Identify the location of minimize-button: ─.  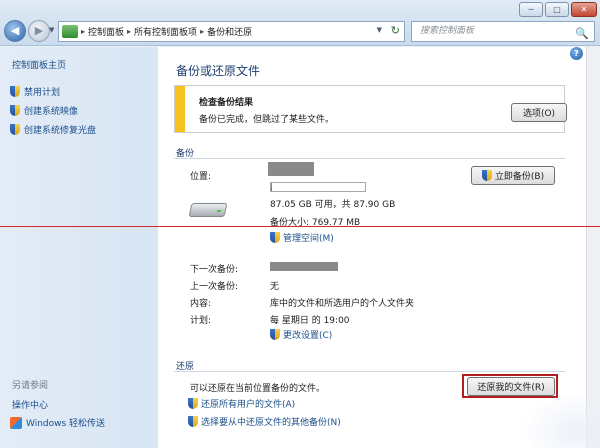
(531, 9).